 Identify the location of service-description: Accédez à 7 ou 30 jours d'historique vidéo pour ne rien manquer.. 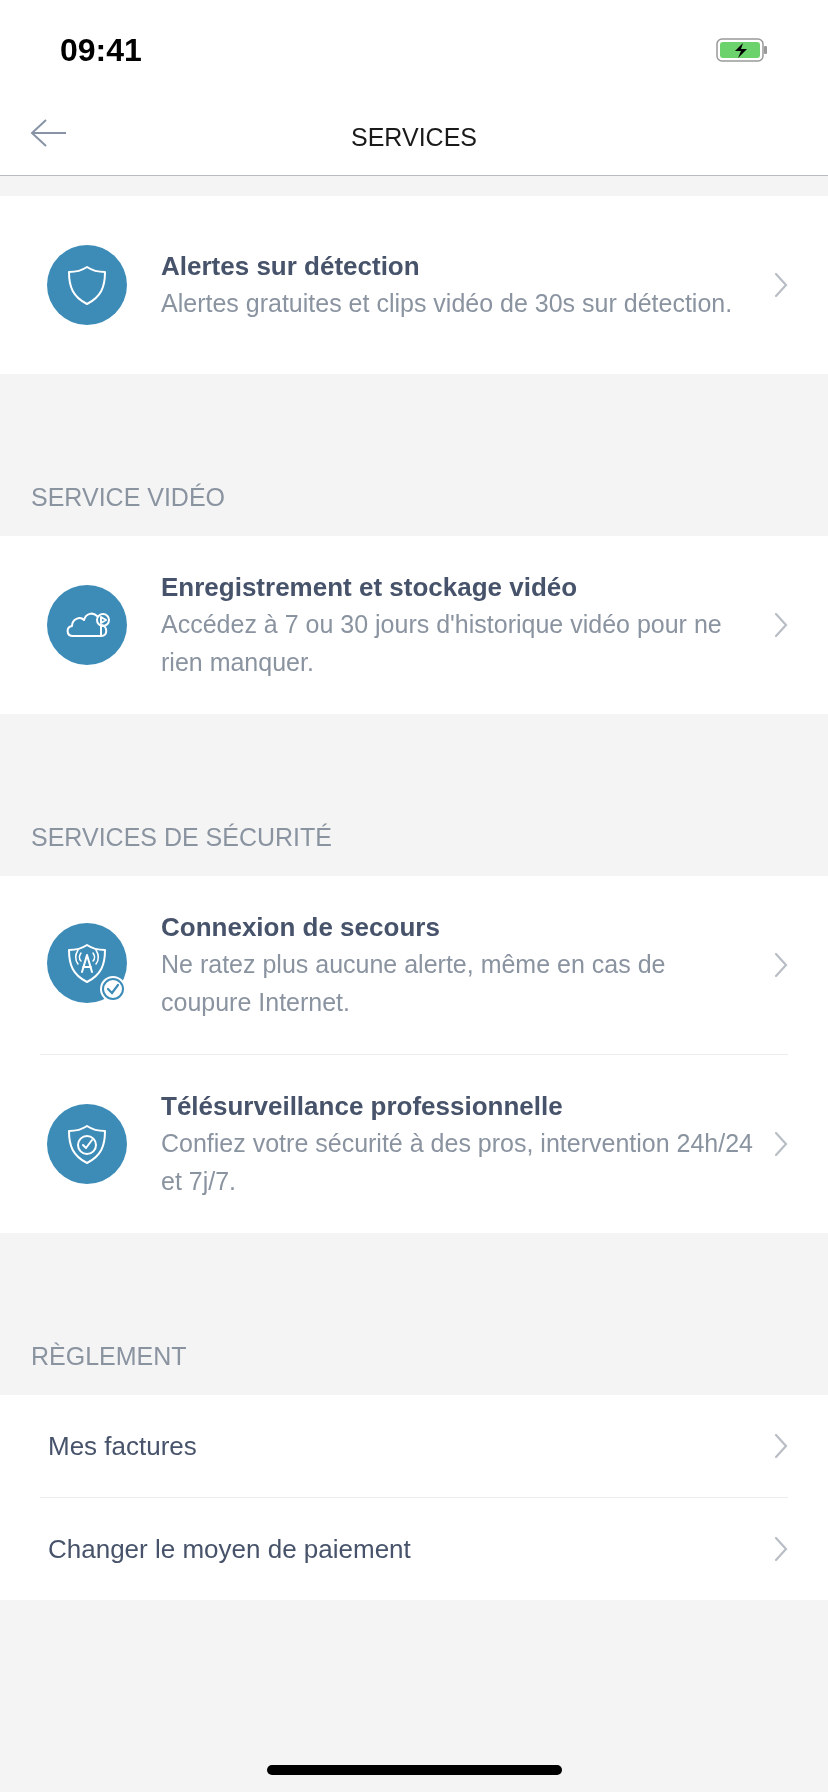
(442, 643).